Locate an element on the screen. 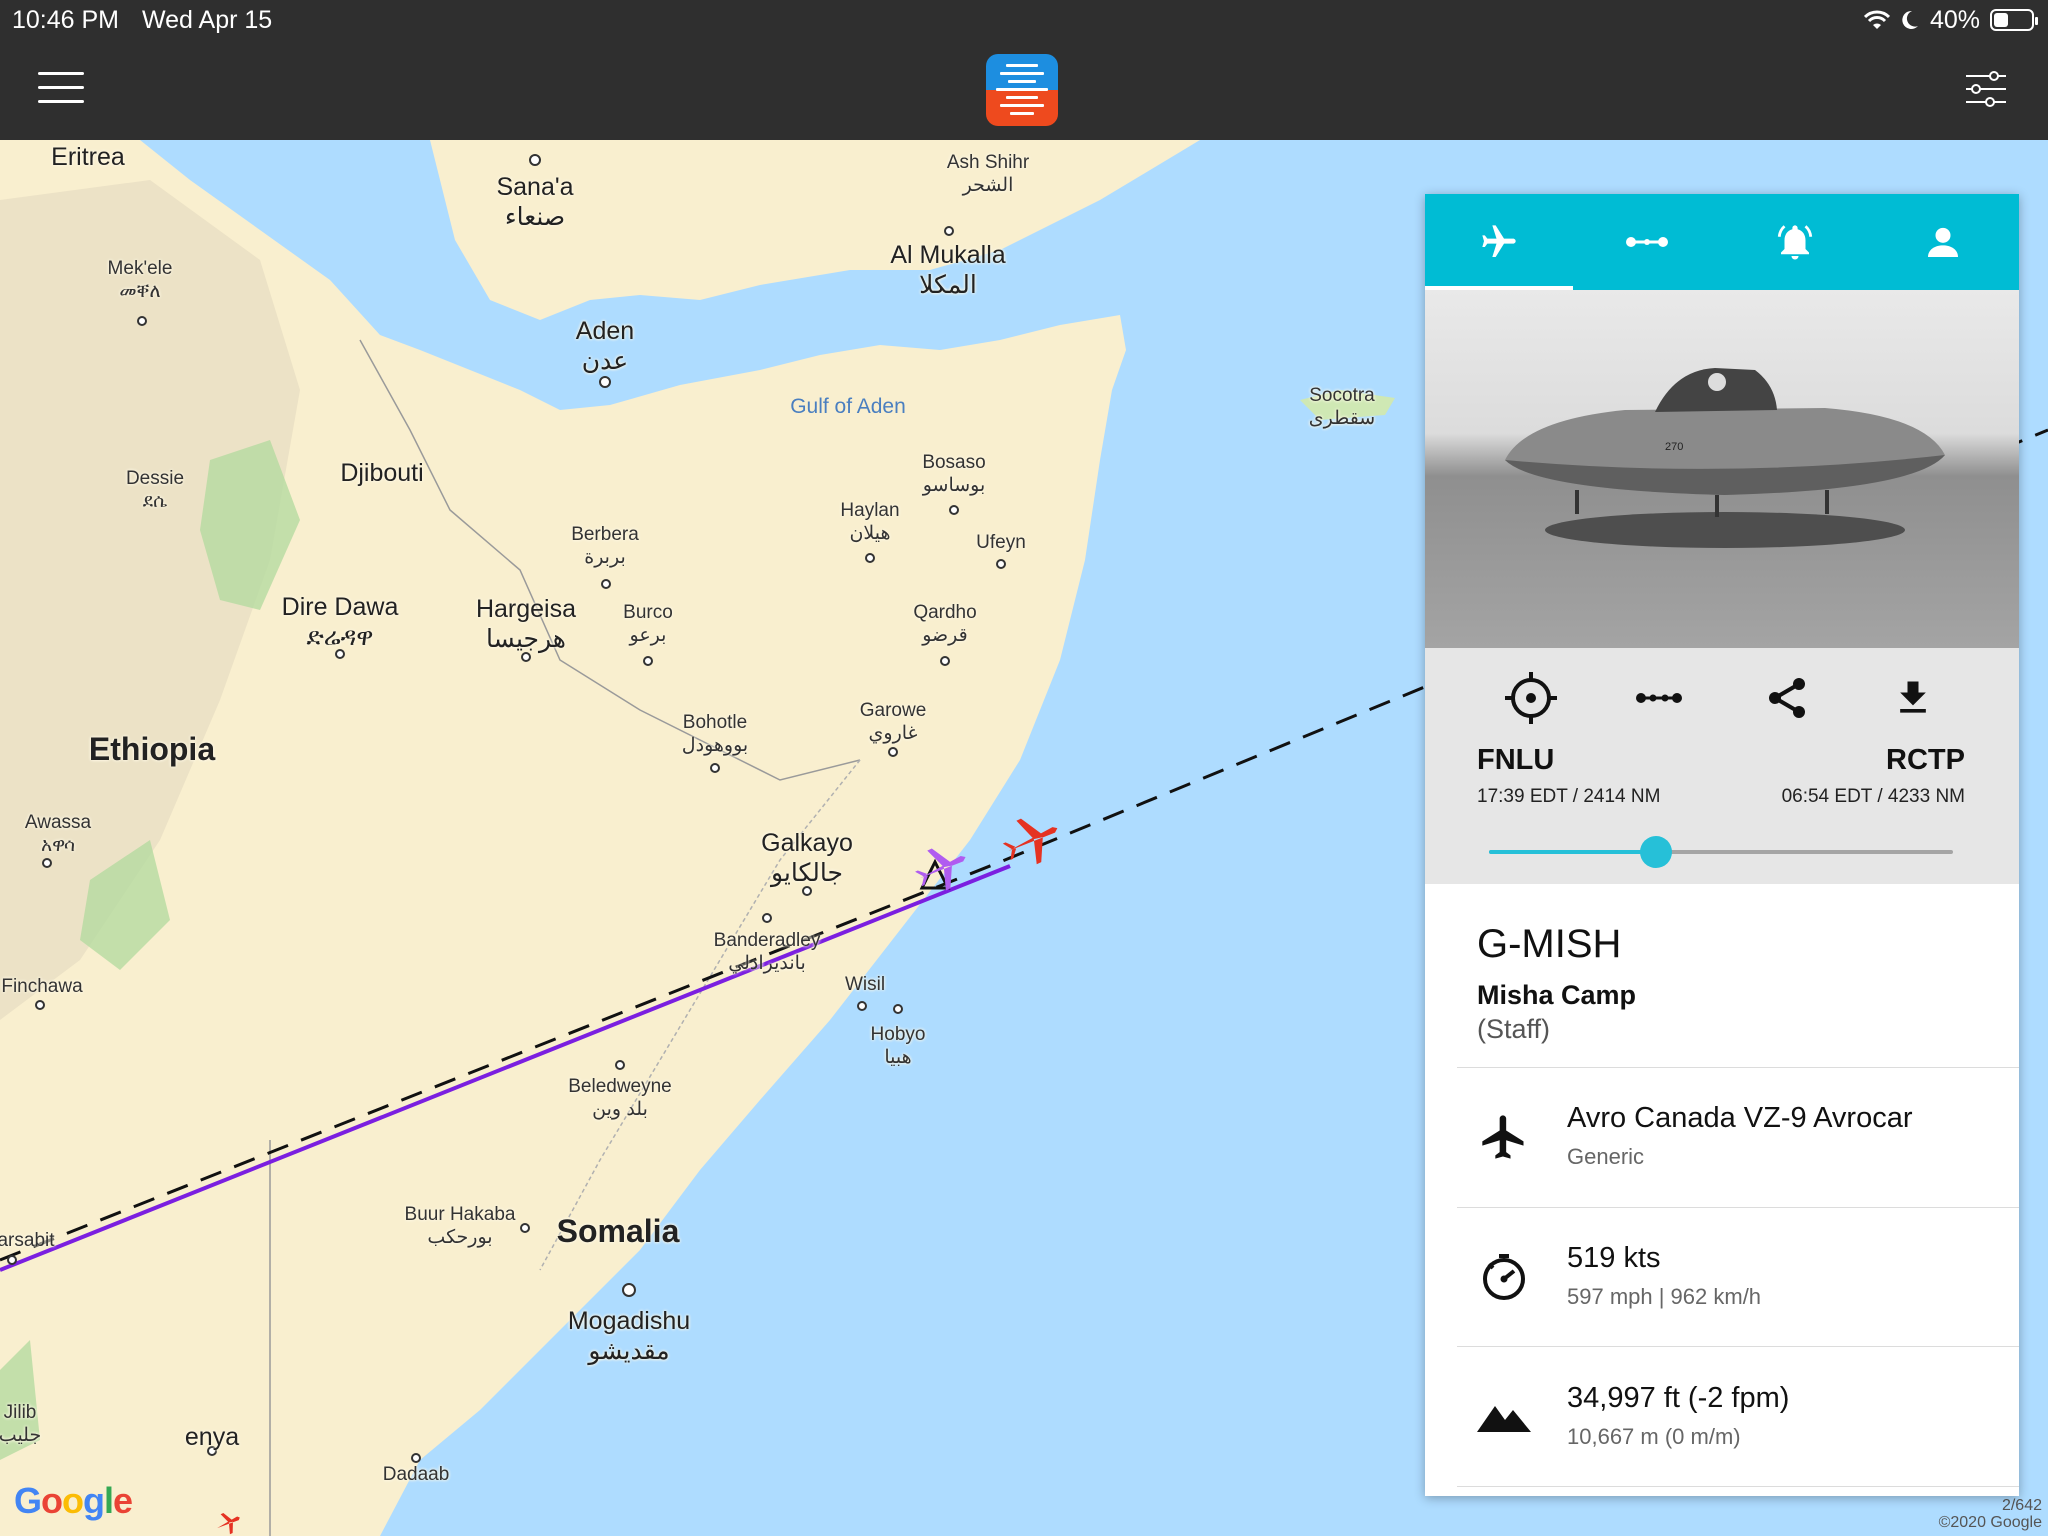 The width and height of the screenshot is (2048, 1536). google-logo: Google is located at coordinates (73, 1500).